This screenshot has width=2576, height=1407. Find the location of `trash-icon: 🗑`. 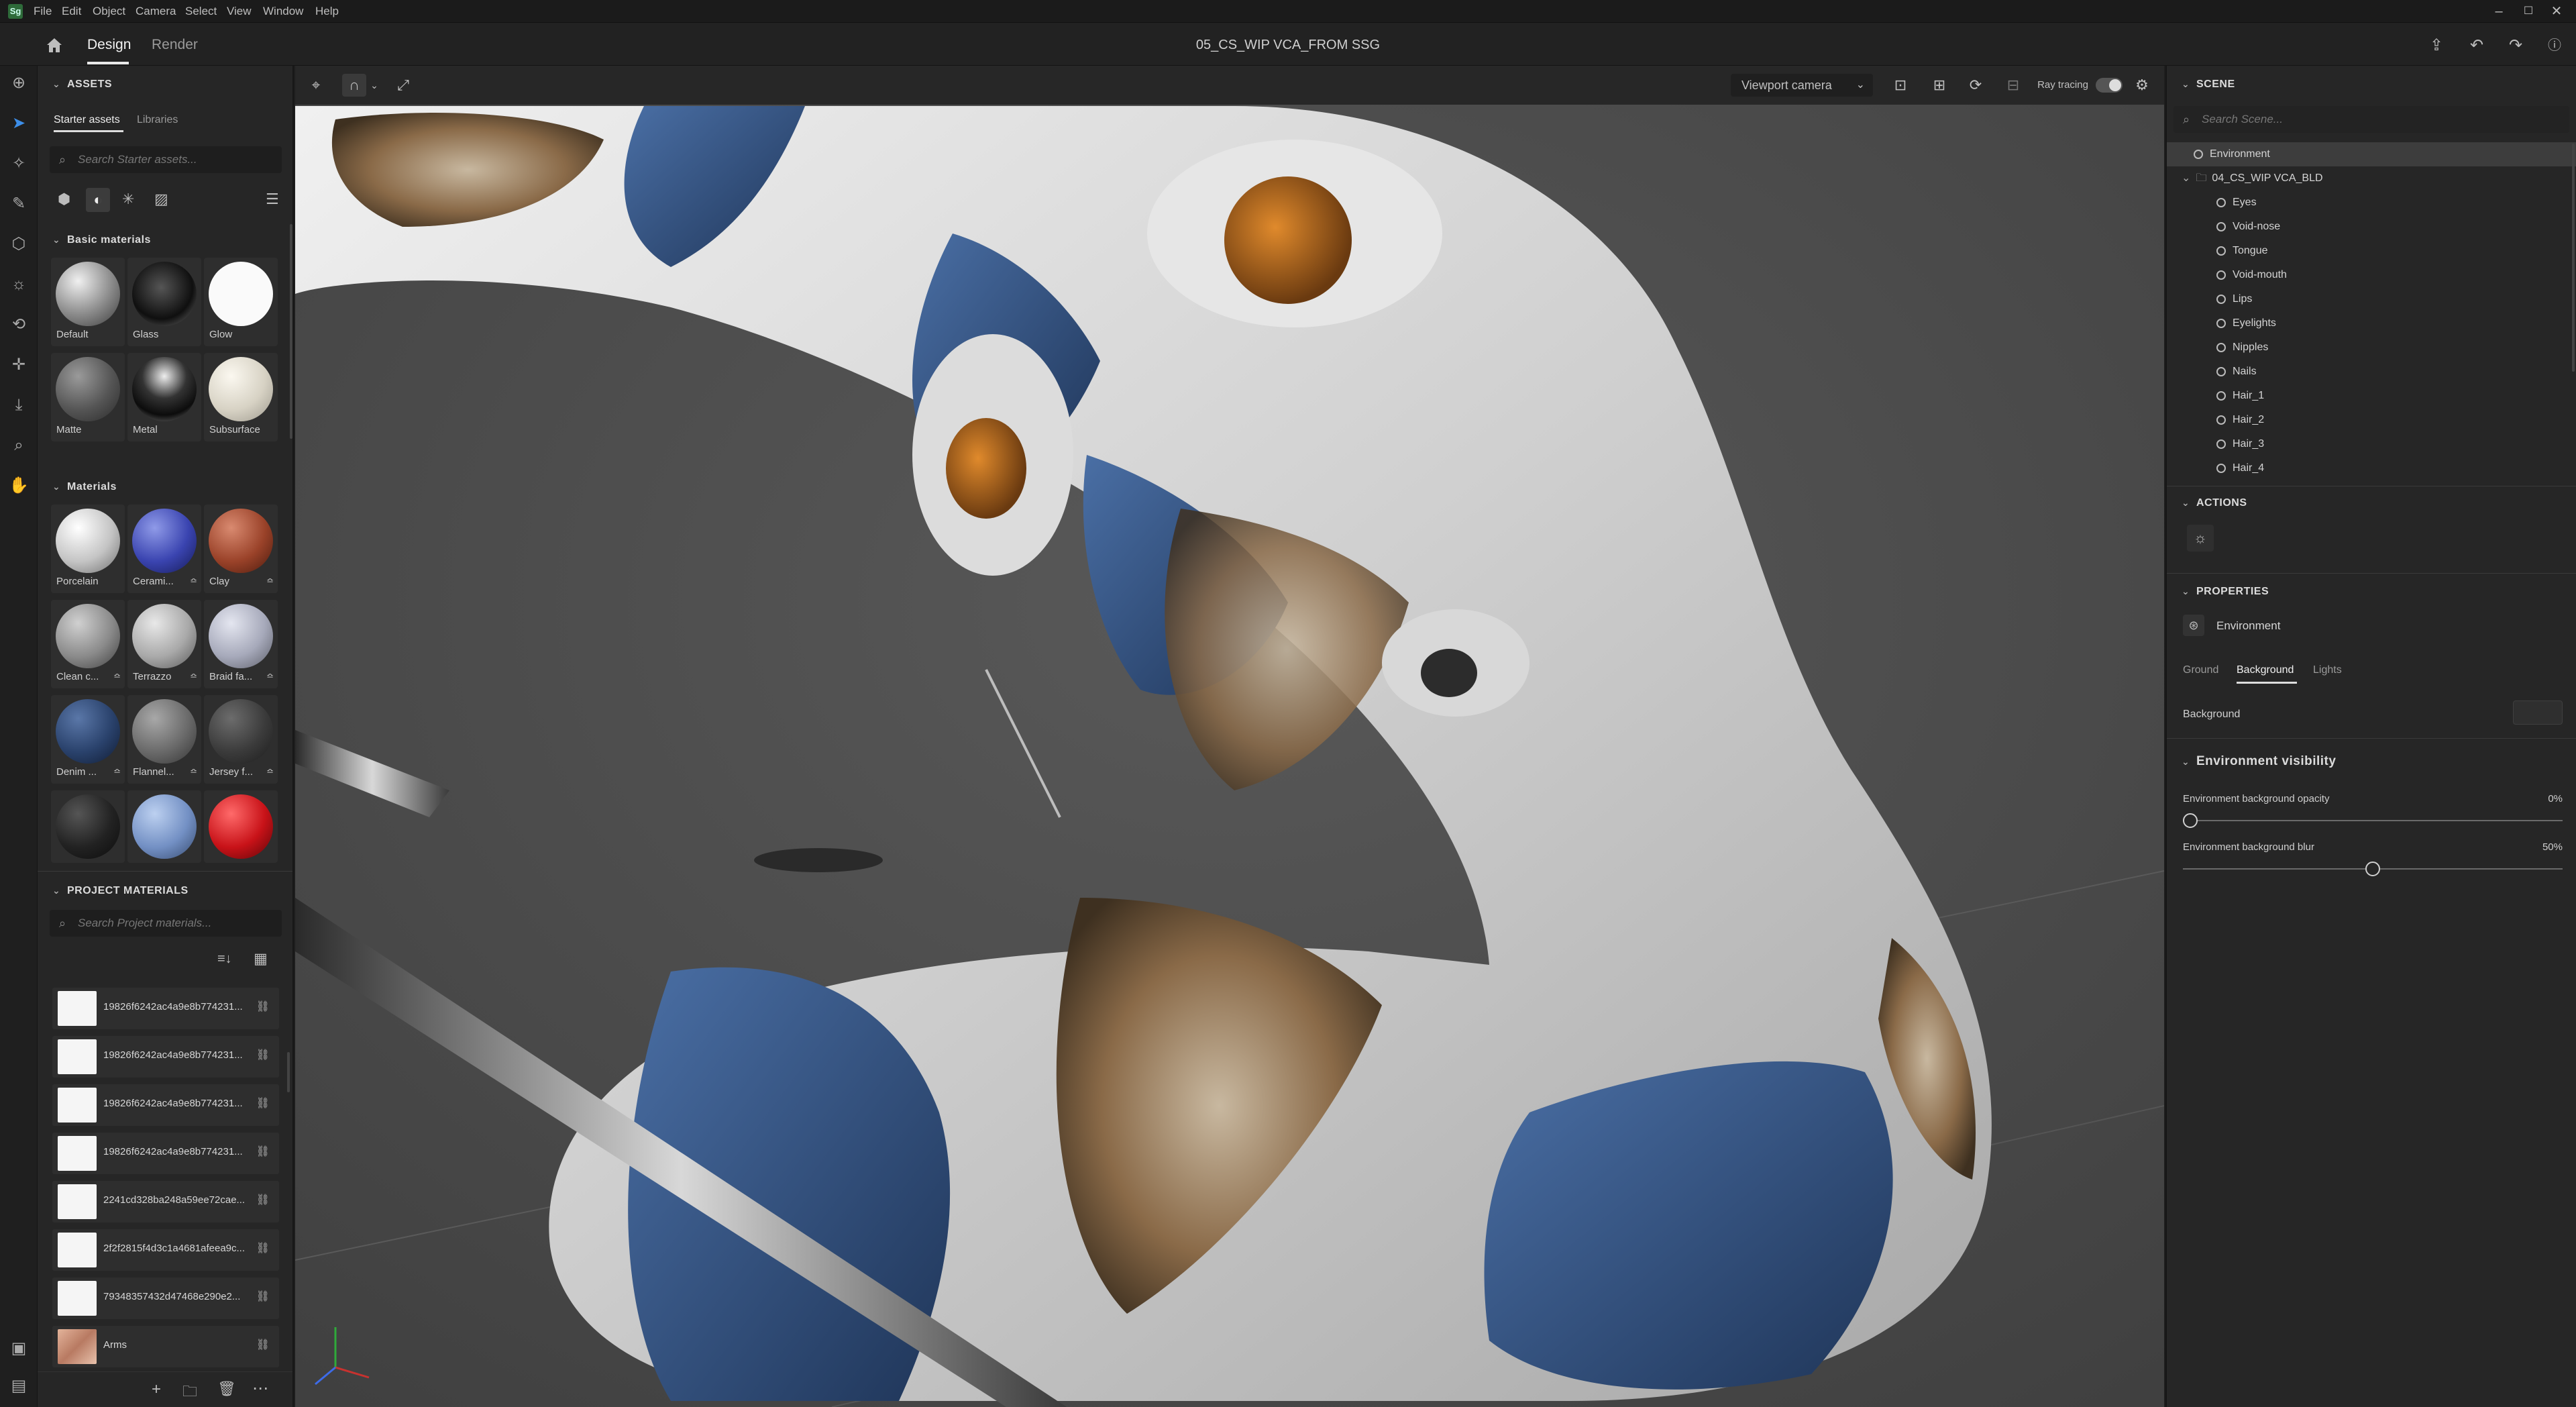

trash-icon: 🗑 is located at coordinates (226, 1389).